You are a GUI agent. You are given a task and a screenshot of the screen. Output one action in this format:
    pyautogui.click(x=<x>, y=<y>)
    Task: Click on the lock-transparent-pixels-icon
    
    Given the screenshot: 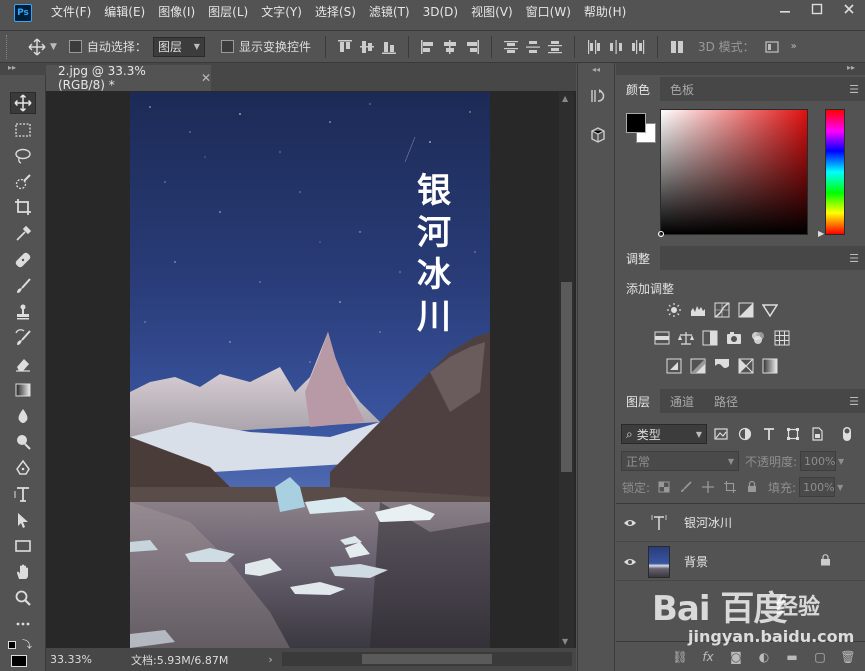 What is the action you would take?
    pyautogui.click(x=664, y=487)
    